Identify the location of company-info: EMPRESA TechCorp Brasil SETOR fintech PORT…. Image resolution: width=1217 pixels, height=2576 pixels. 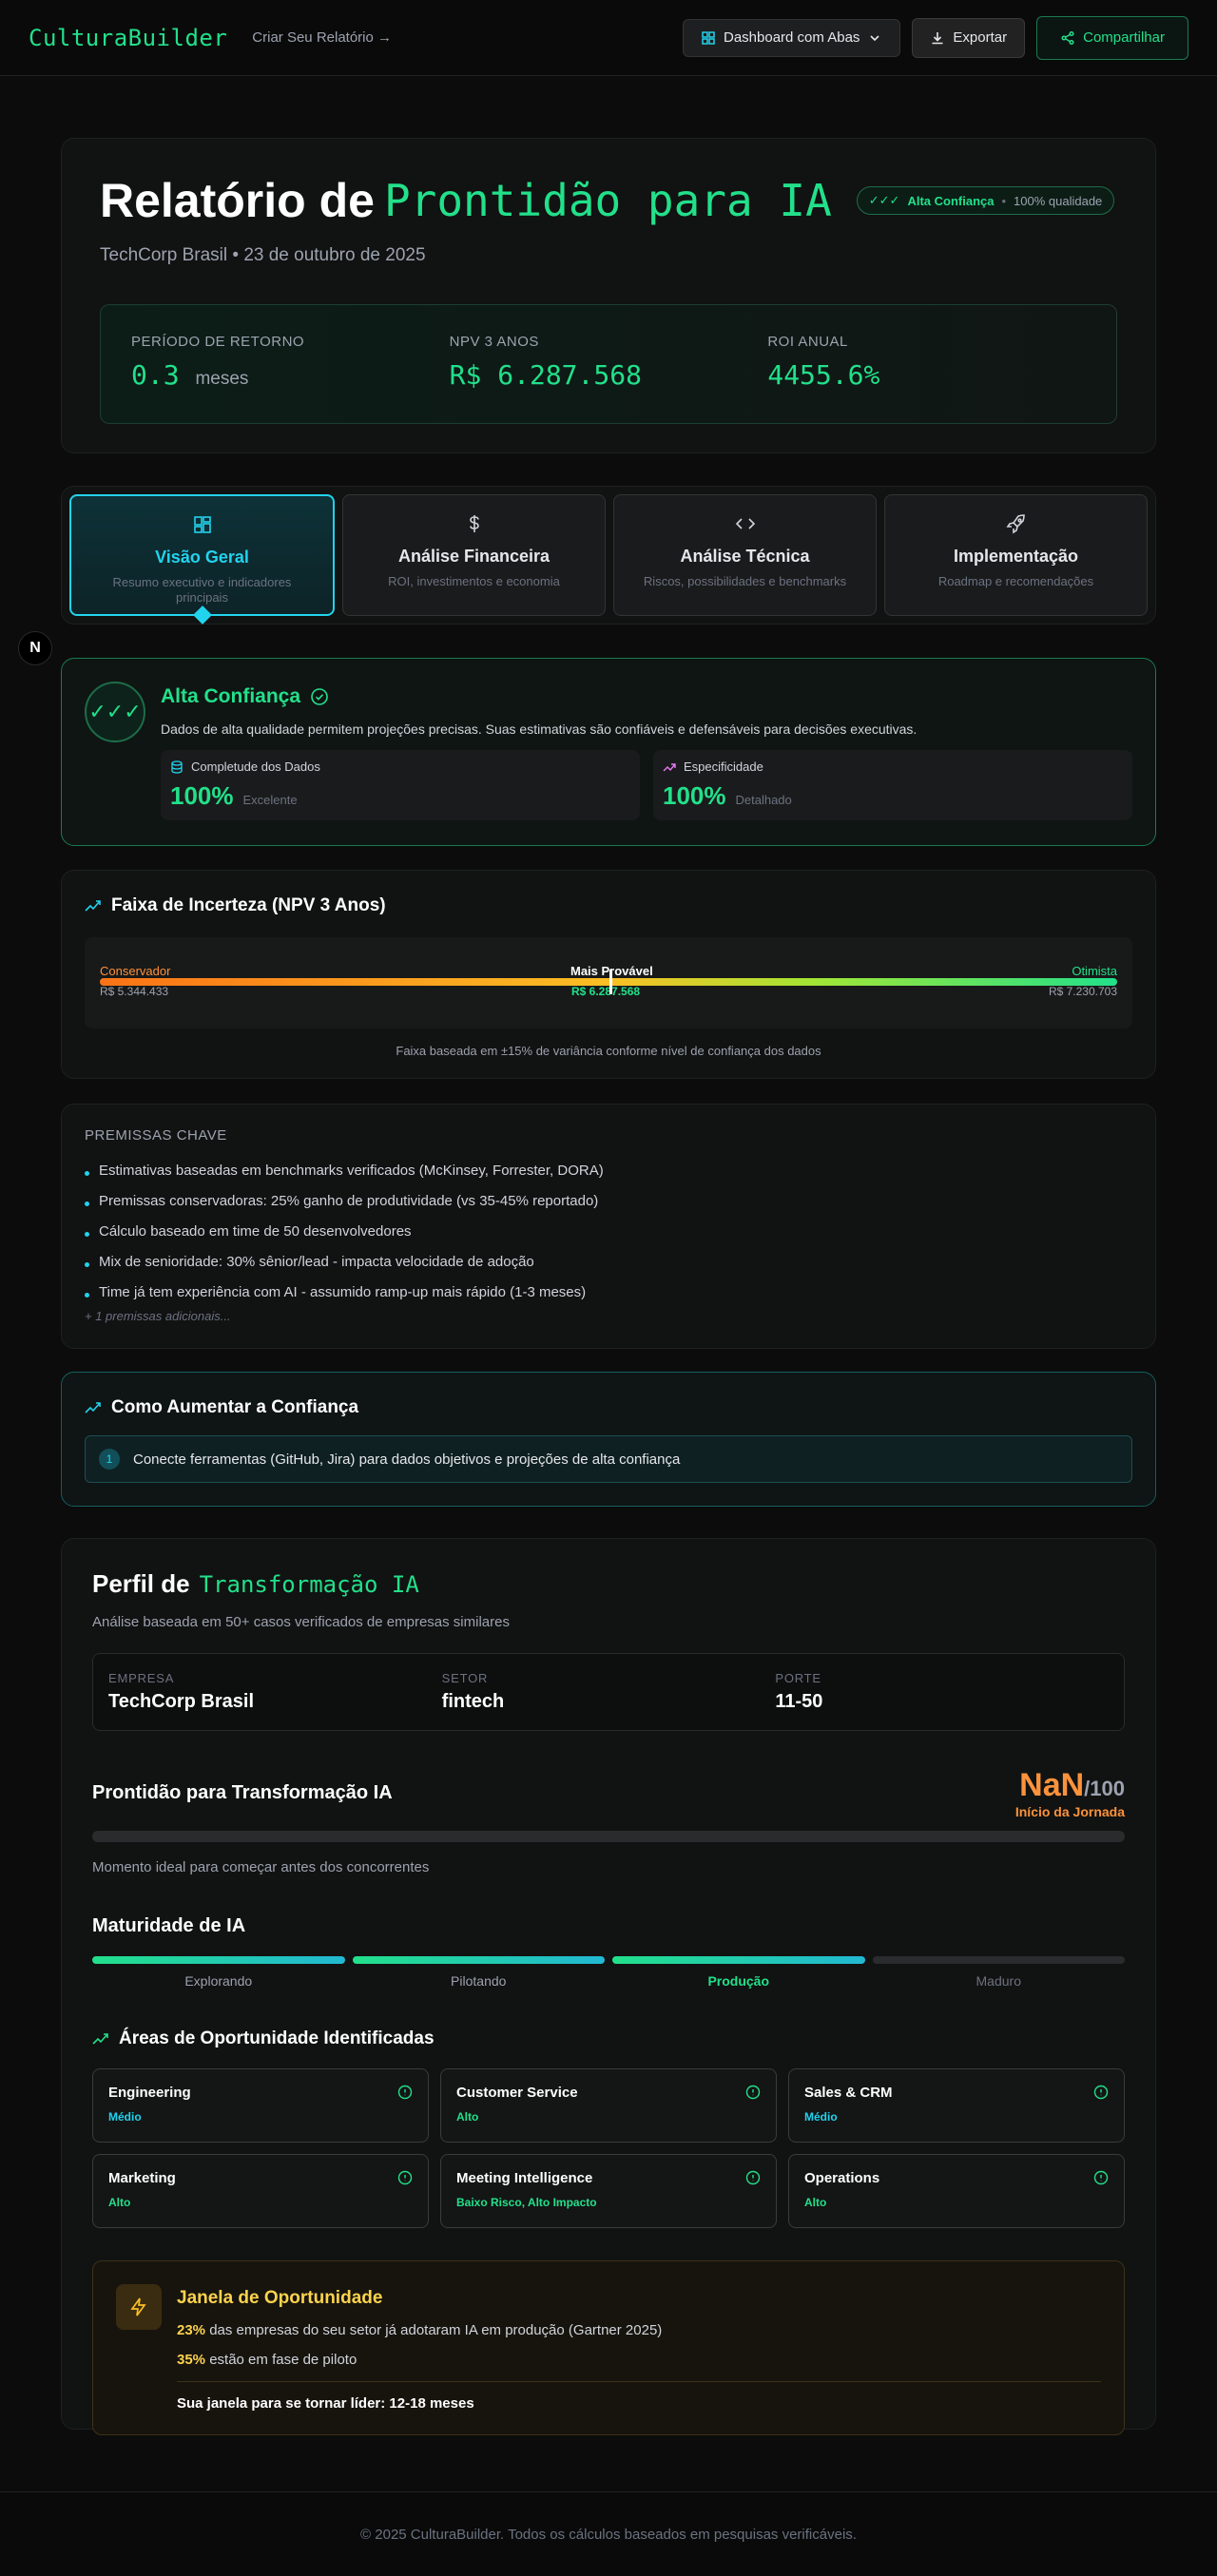
(608, 1692).